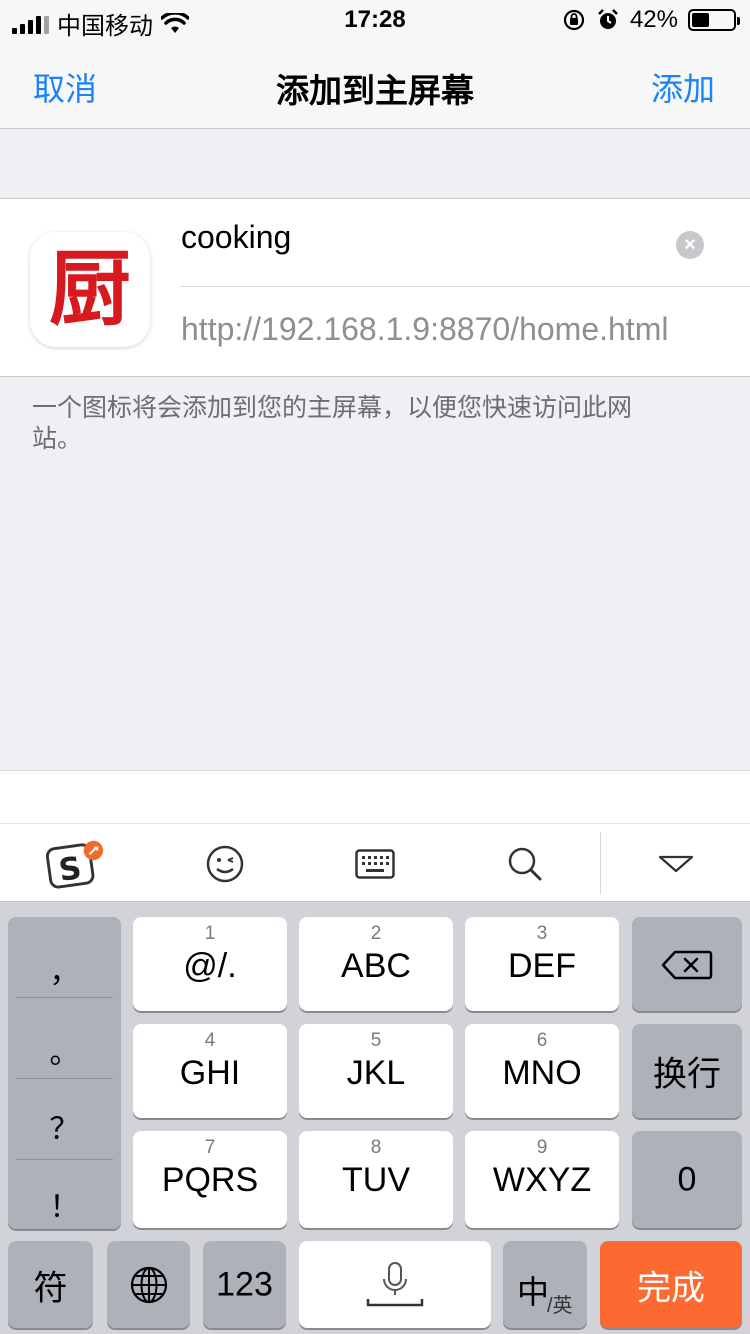  I want to click on done-button: 完成, so click(671, 1284).